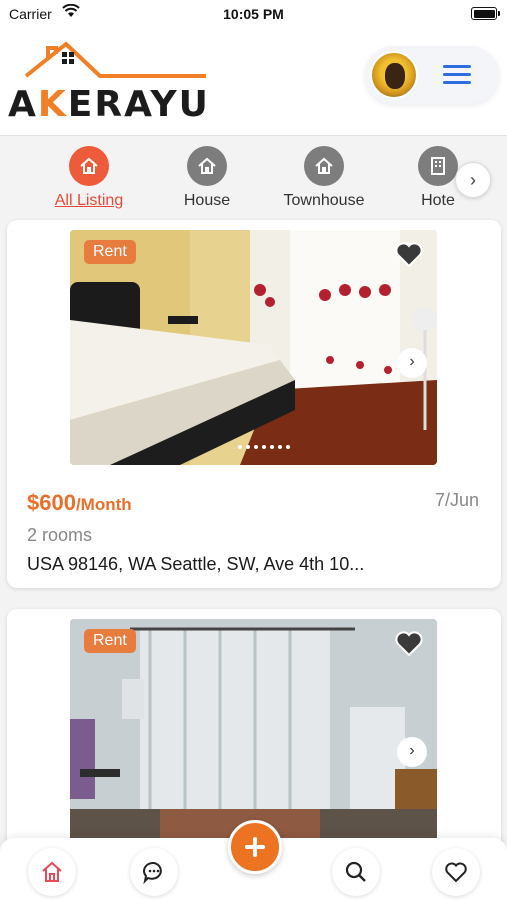 This screenshot has width=507, height=900. I want to click on tab-favorites, so click(456, 872).